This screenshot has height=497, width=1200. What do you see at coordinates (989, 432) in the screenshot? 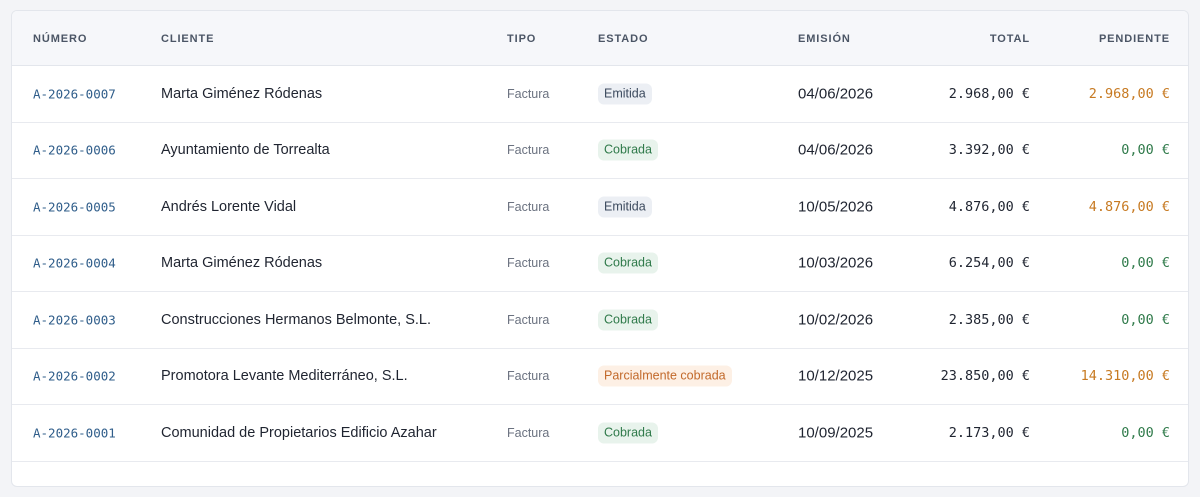
I see `total-amount: 2.173,00 €` at bounding box center [989, 432].